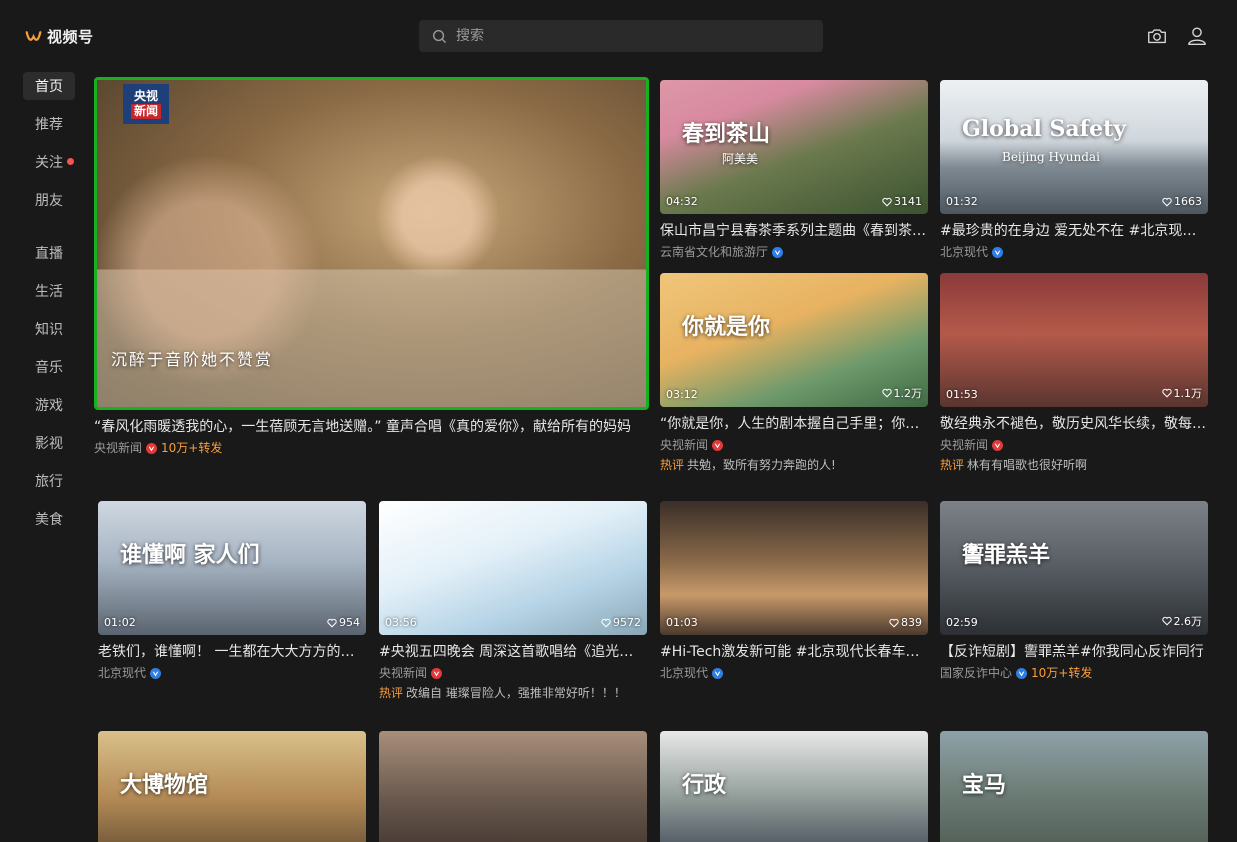  I want to click on video-duration: 03:12, so click(682, 394).